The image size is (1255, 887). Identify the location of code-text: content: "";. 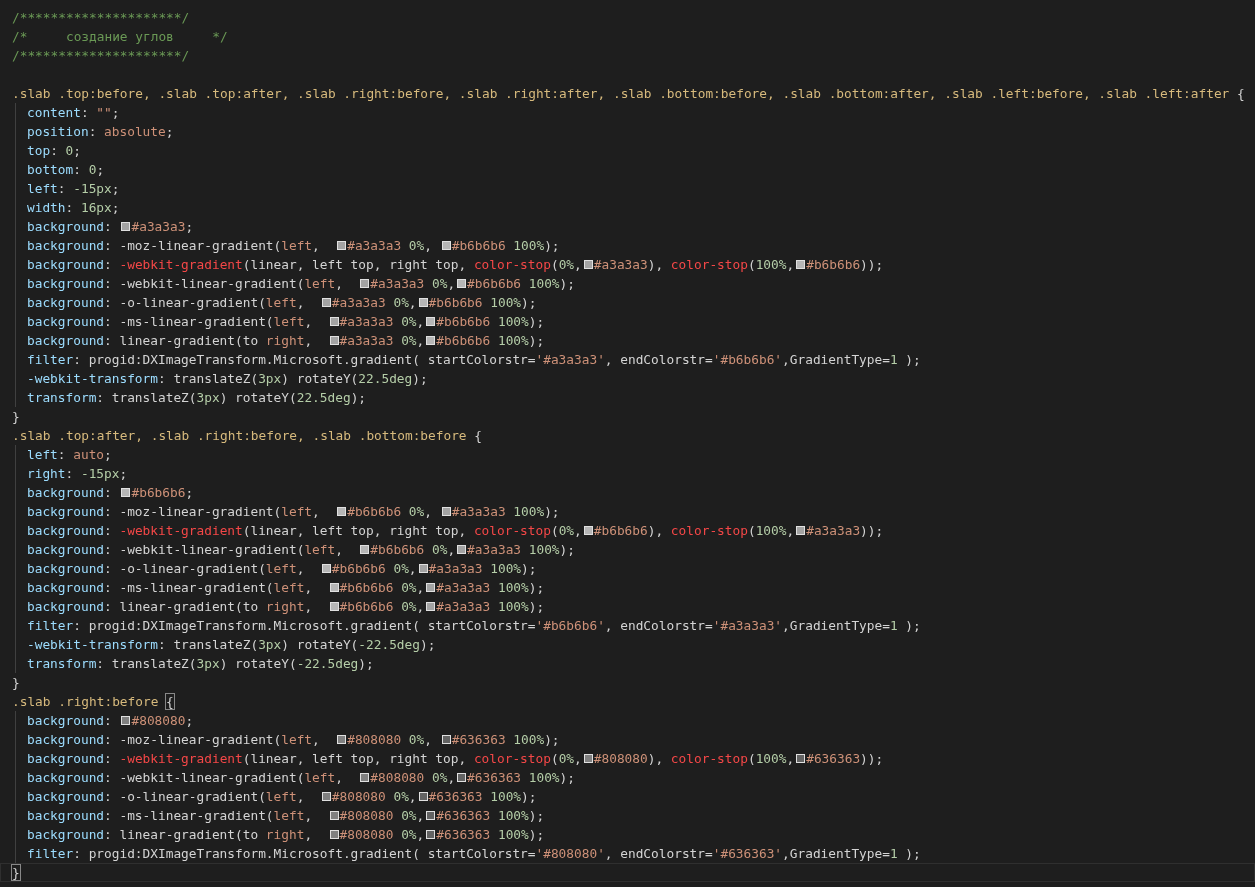
(73, 113).